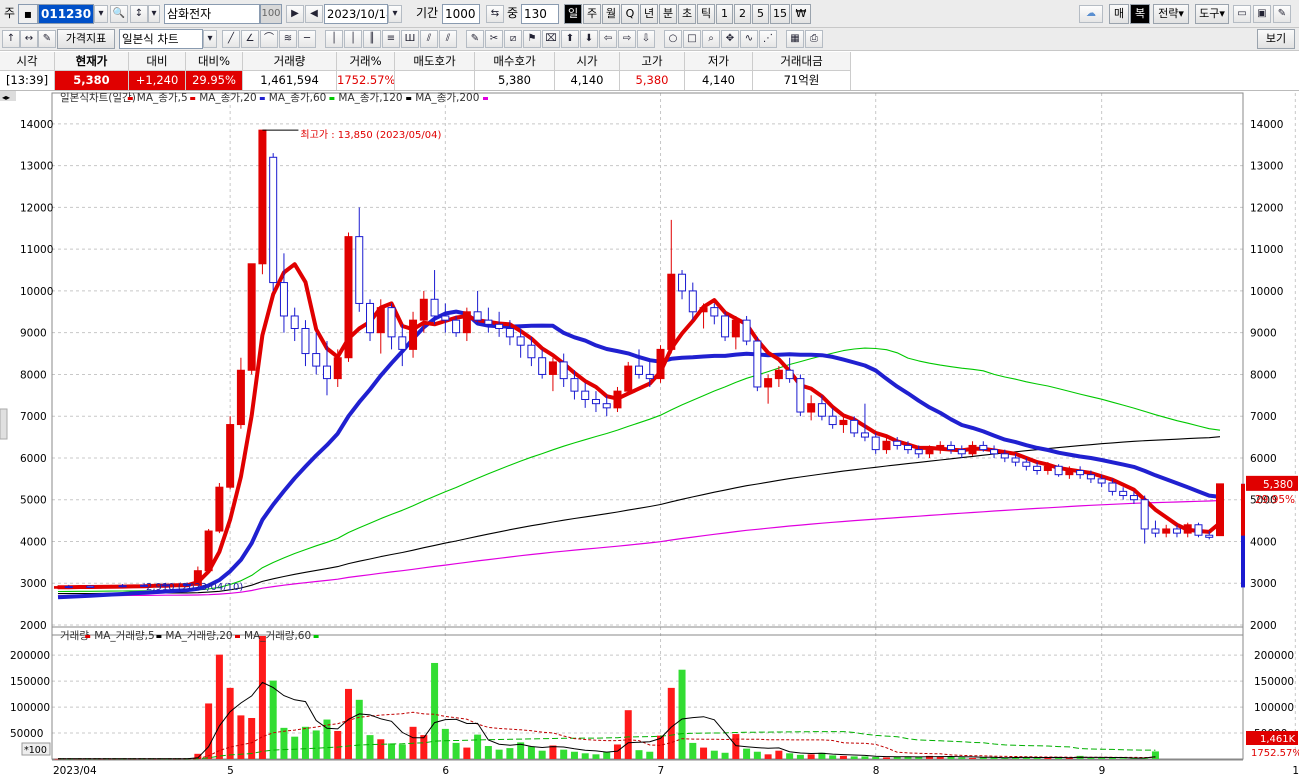 This screenshot has width=1299, height=782. I want to click on interval-4-button: 년, so click(649, 14).